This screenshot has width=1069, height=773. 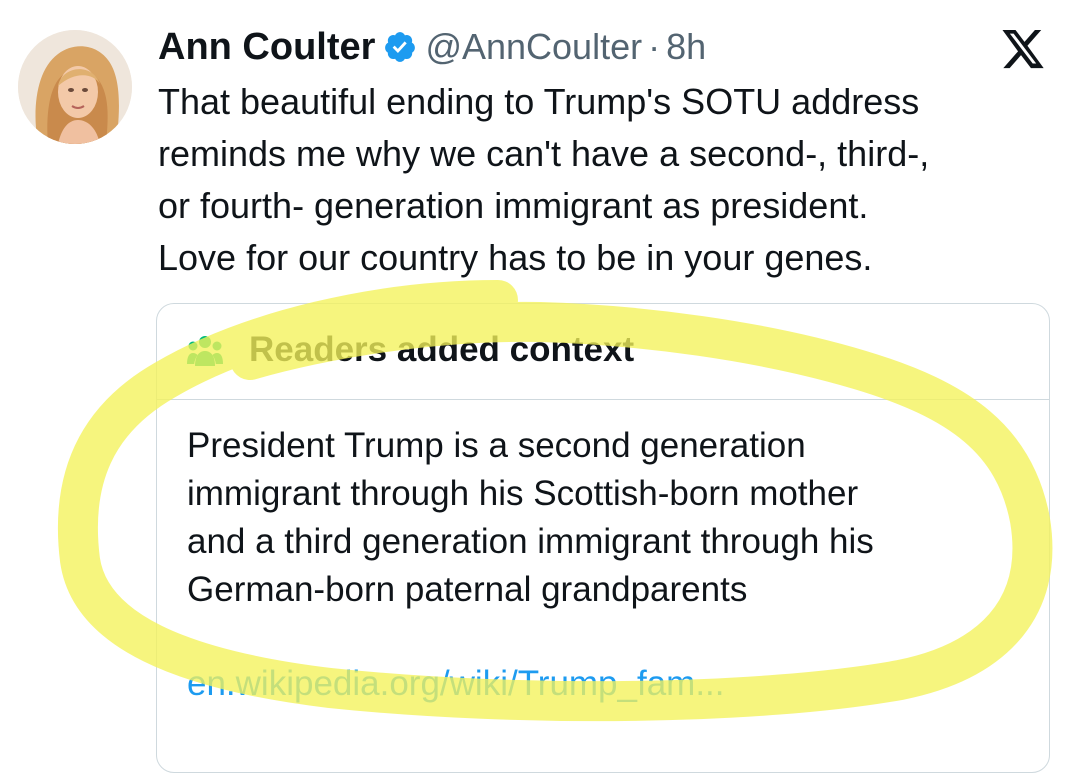 I want to click on avatar-photo, so click(x=75, y=87).